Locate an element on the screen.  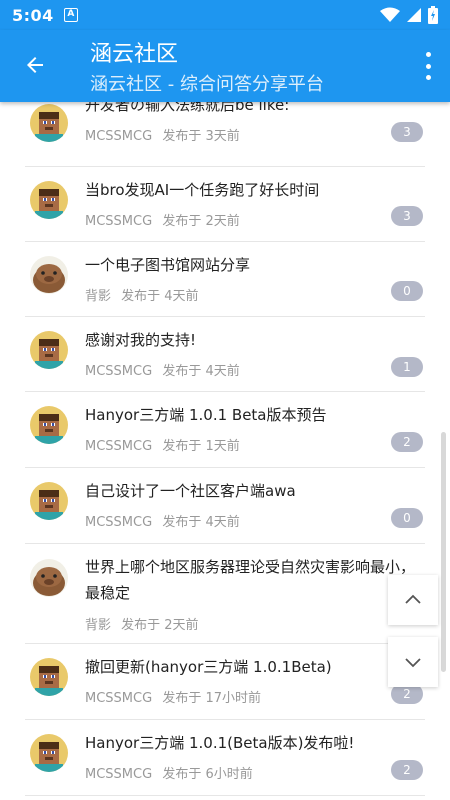
scroll-to-bottom-button is located at coordinates (413, 662).